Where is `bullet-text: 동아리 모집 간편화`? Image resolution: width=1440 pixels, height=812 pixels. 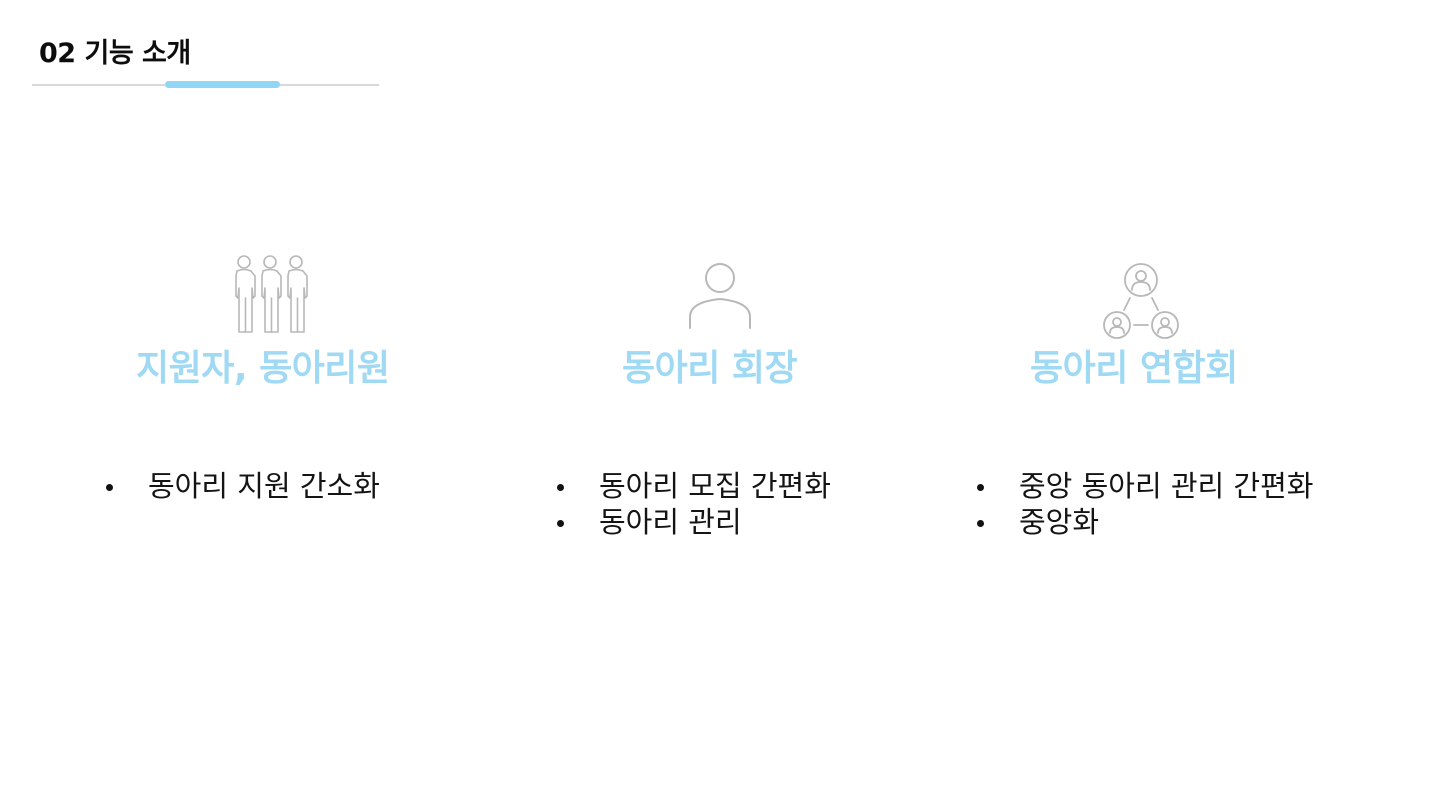
bullet-text: 동아리 모집 간편화 is located at coordinates (715, 486).